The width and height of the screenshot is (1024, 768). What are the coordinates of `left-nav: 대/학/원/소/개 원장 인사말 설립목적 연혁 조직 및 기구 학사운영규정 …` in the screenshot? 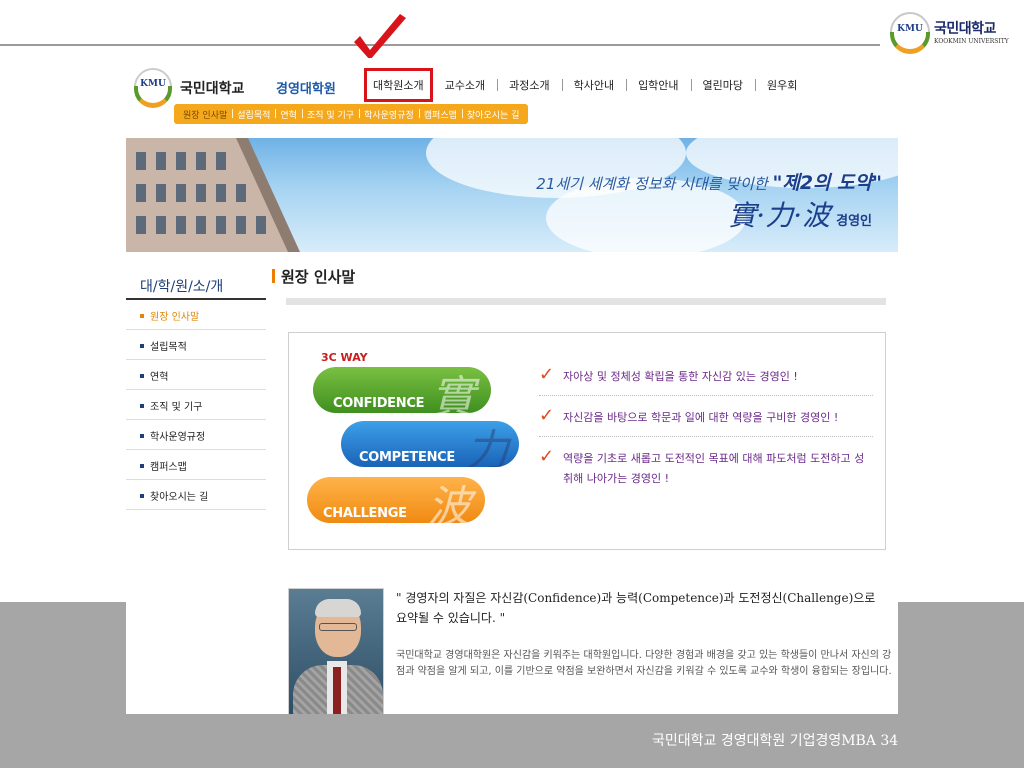 It's located at (196, 387).